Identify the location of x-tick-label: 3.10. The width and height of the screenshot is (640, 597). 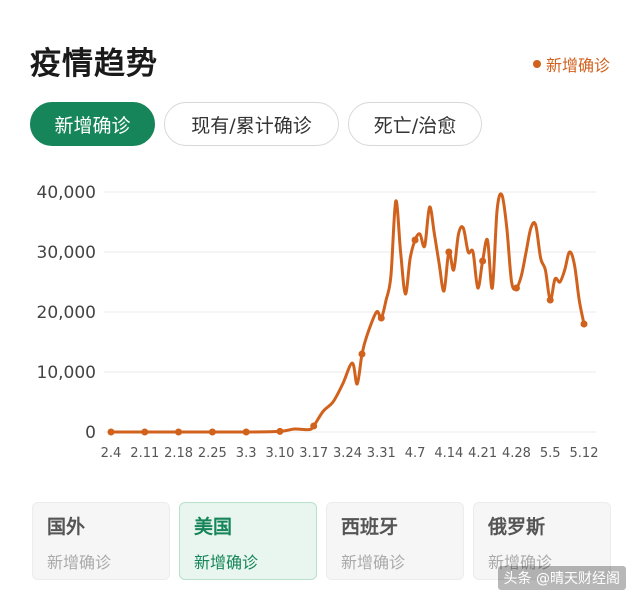
(279, 453).